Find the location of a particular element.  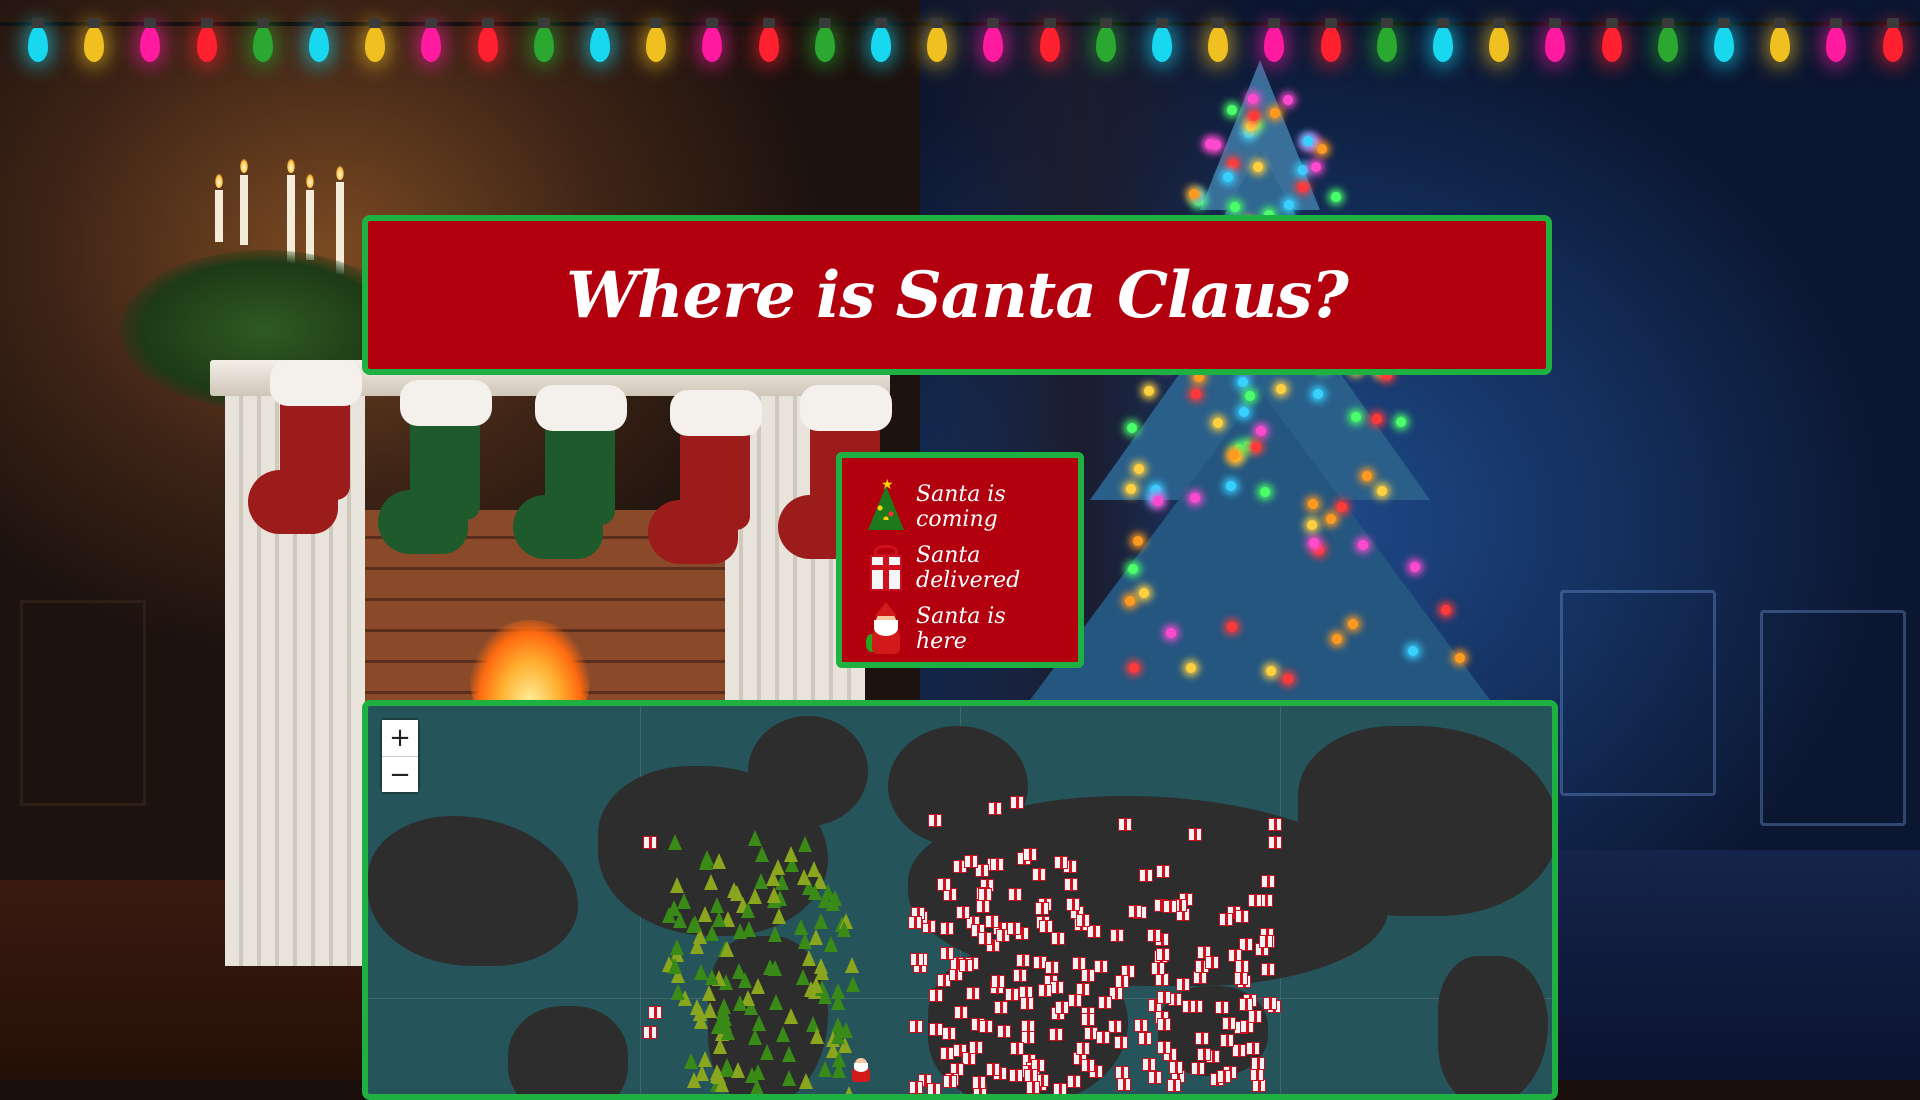

zoom-in-button: + is located at coordinates (400, 738).